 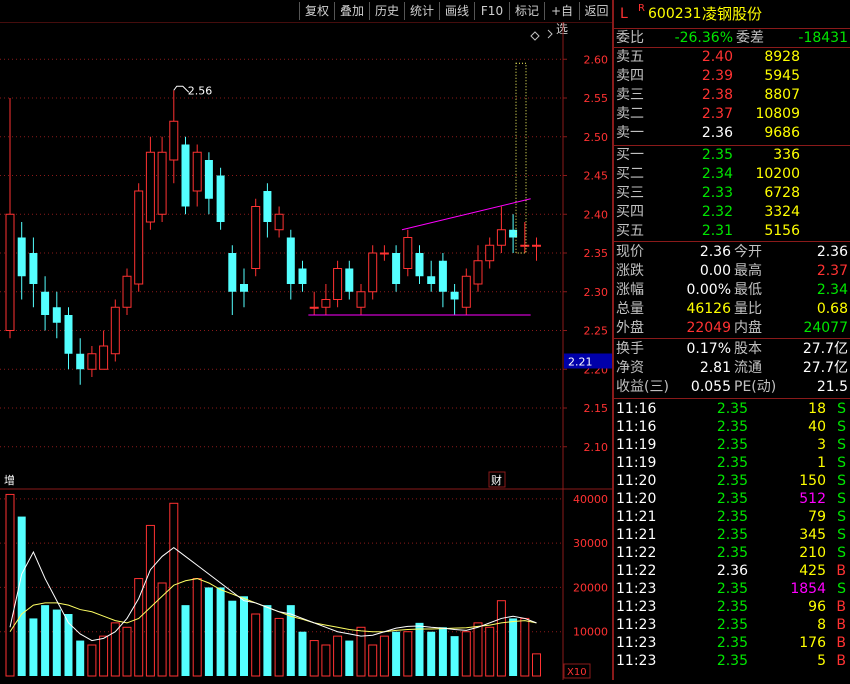 I want to click on add-favorite-button: +自选, so click(x=561, y=19).